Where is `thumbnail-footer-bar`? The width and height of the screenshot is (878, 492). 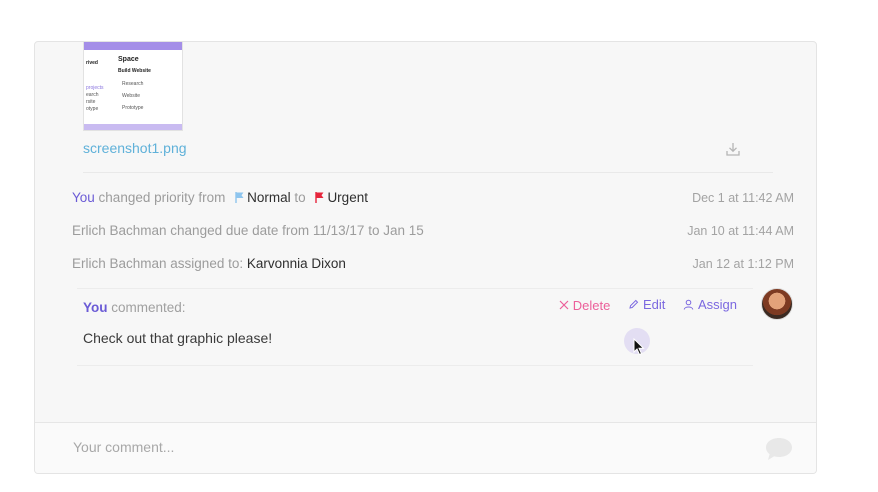
thumbnail-footer-bar is located at coordinates (133, 127).